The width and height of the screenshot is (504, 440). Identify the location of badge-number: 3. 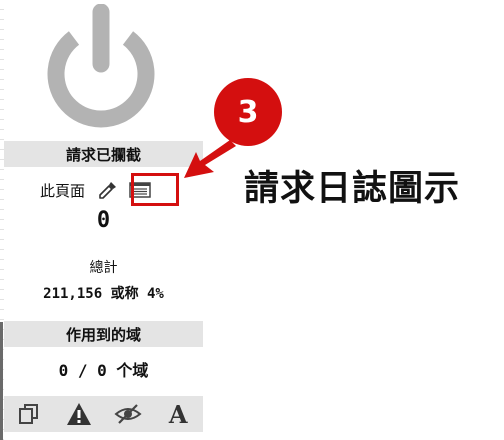
(248, 112).